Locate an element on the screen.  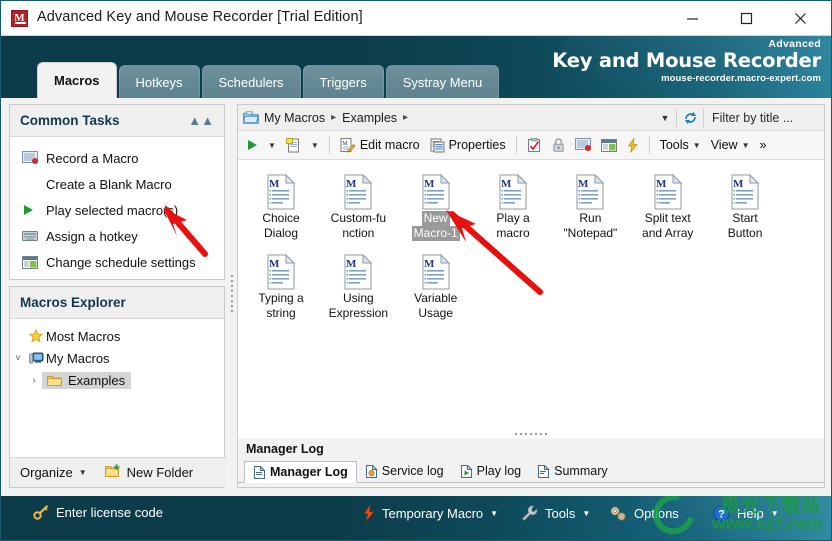
status-tools-button: Tools ▼ is located at coordinates (555, 513).